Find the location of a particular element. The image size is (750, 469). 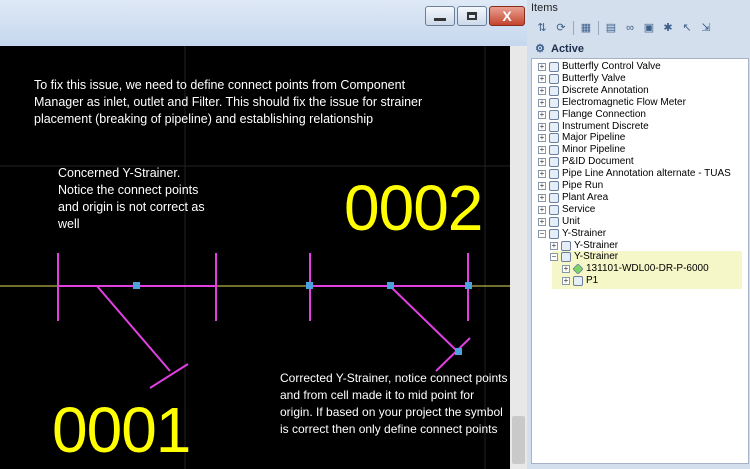

tree-item: + Pipe Run is located at coordinates (570, 186).